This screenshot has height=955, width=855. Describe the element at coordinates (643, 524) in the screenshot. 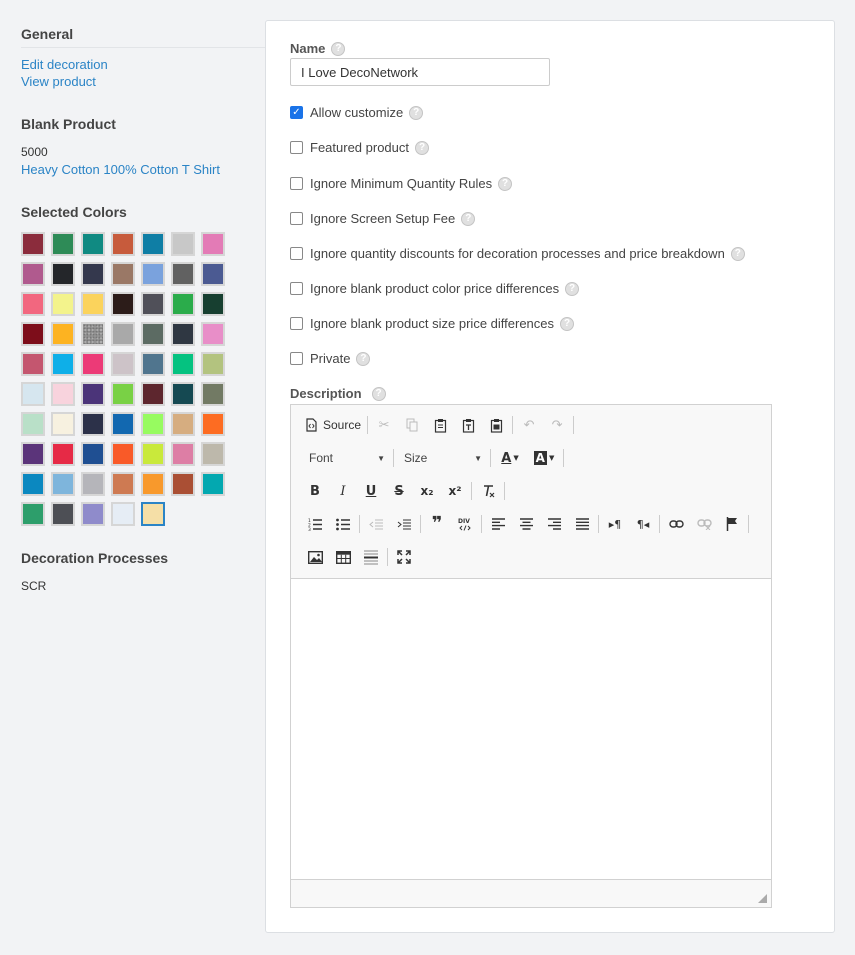

I see `text-direction-rtl-button: ¶◂` at that location.